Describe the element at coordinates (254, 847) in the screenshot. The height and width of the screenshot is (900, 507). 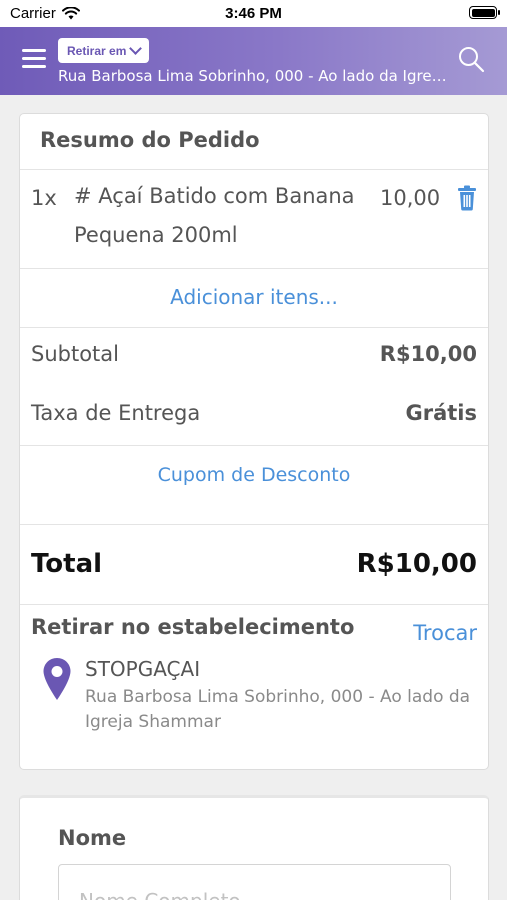
I see `customer-form-card: Nome` at that location.